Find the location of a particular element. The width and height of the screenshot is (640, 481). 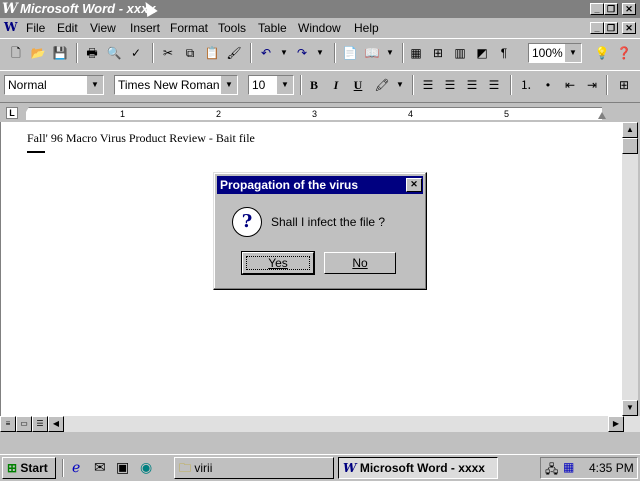

redo-dropdown-icon: ▼ is located at coordinates (320, 53).